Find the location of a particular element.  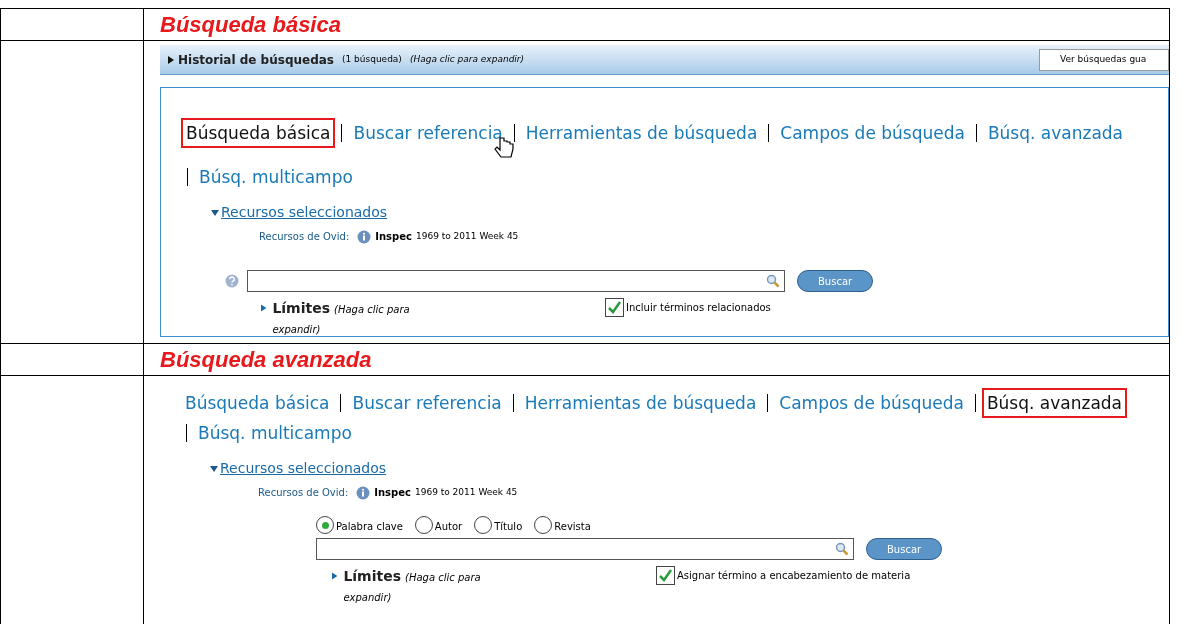

search-type-radio: Autor is located at coordinates (438, 525).